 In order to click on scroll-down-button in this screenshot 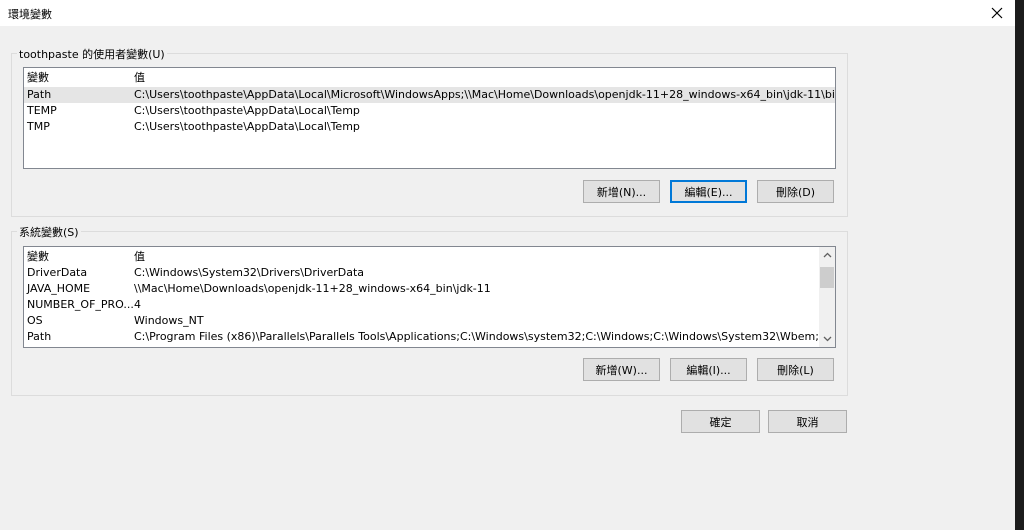, I will do `click(827, 339)`.